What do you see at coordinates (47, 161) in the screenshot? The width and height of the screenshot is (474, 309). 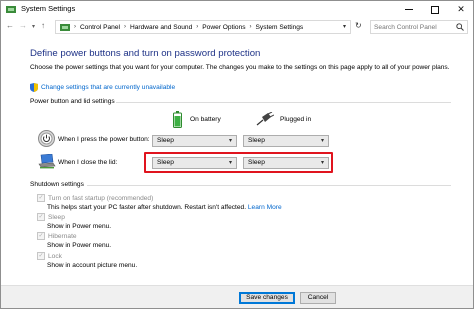 I see `laptop-lid-icon` at bounding box center [47, 161].